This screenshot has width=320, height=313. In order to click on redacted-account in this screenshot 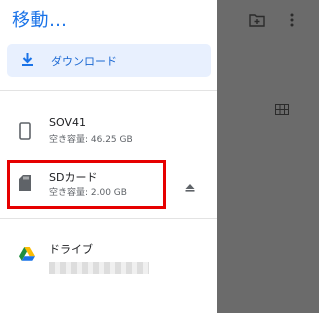, I will do `click(99, 268)`.